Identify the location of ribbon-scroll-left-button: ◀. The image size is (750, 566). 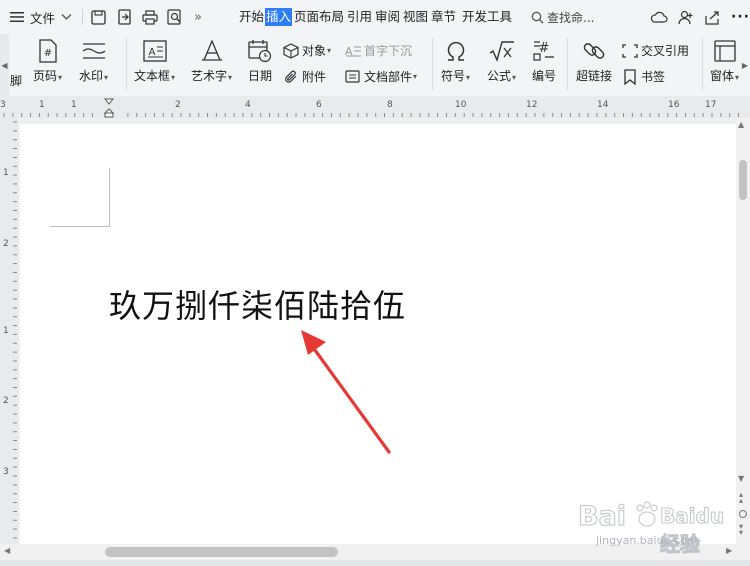
(4, 65).